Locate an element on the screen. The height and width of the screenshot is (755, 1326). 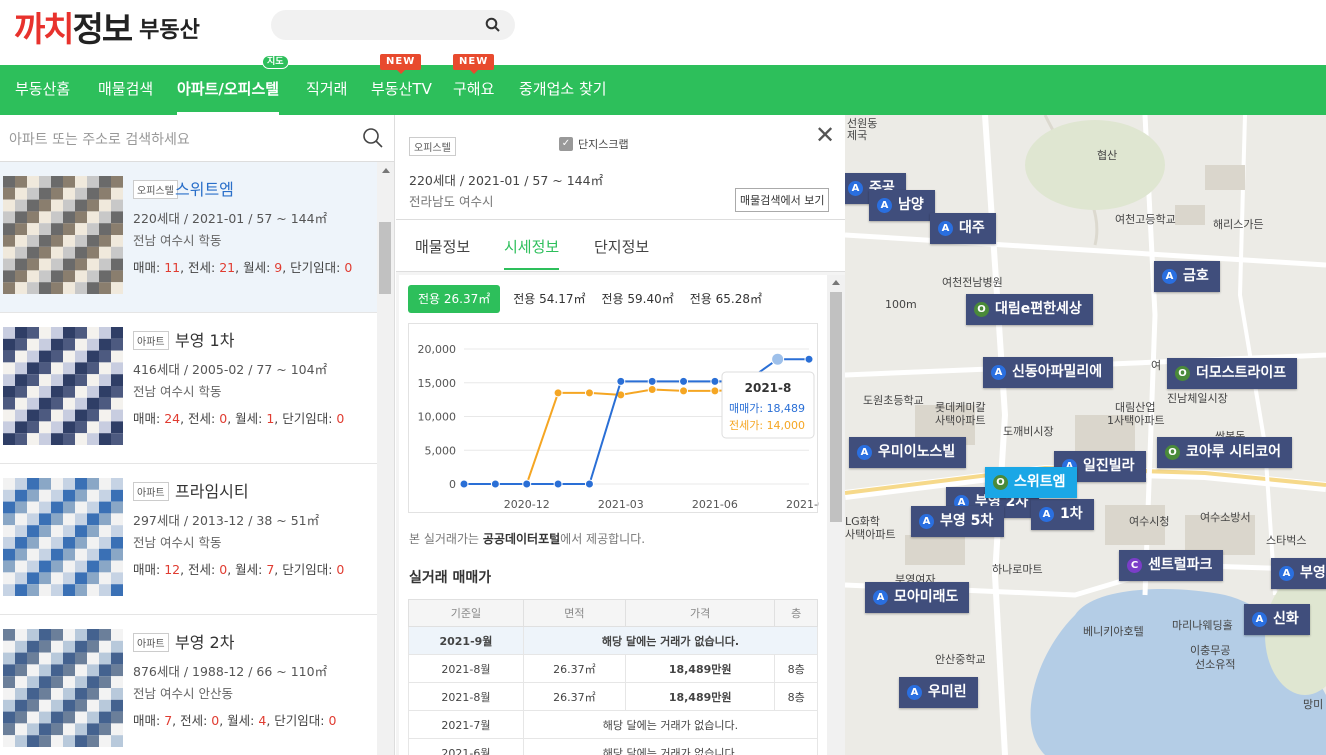
tab-listing-info: 매물정보 is located at coordinates (442, 246).